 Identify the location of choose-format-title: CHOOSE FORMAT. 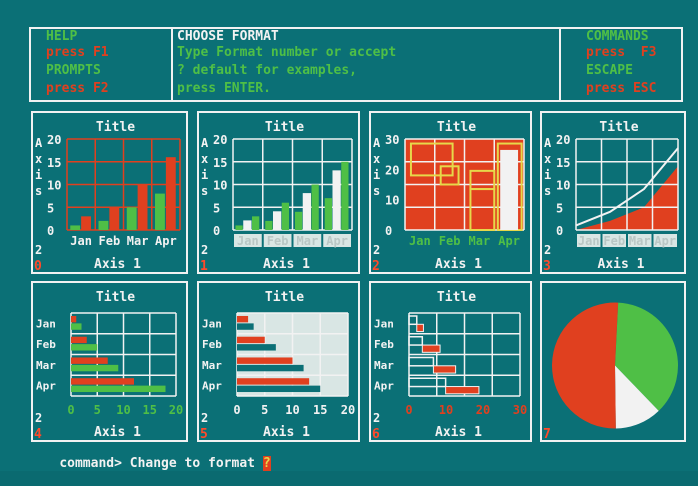
(228, 36).